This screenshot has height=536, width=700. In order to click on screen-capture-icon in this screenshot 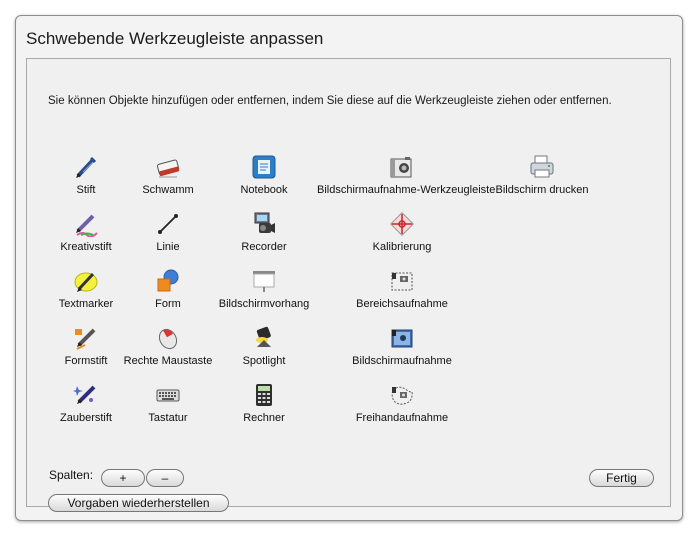, I will do `click(402, 338)`.